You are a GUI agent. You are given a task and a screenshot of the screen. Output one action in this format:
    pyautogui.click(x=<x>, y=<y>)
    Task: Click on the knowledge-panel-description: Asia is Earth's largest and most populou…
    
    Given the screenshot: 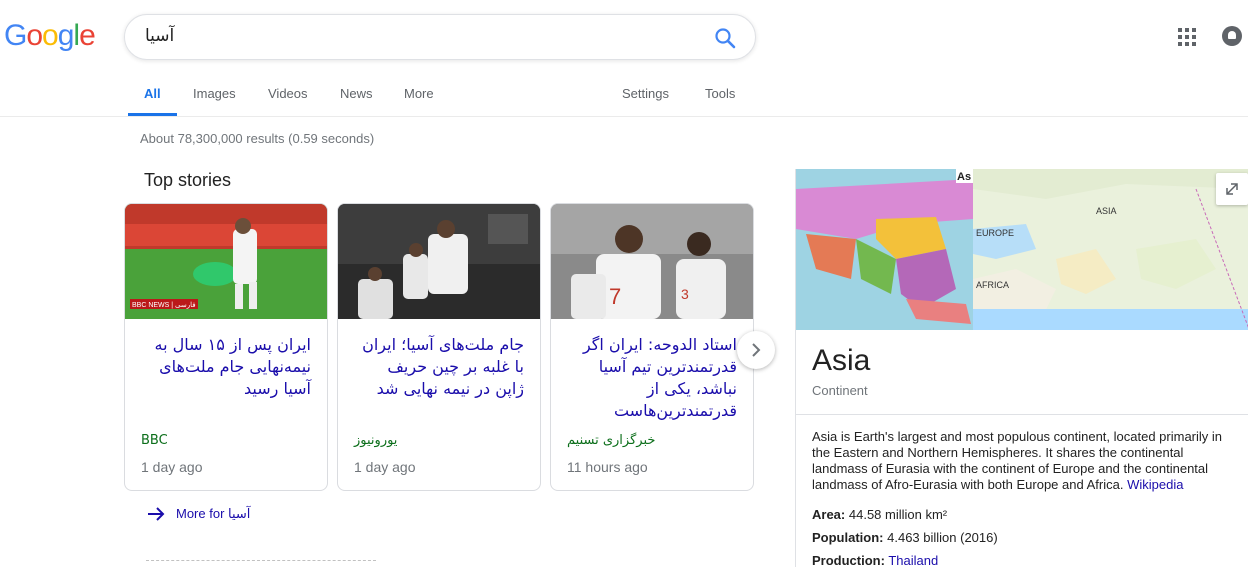 What is the action you would take?
    pyautogui.click(x=1026, y=461)
    